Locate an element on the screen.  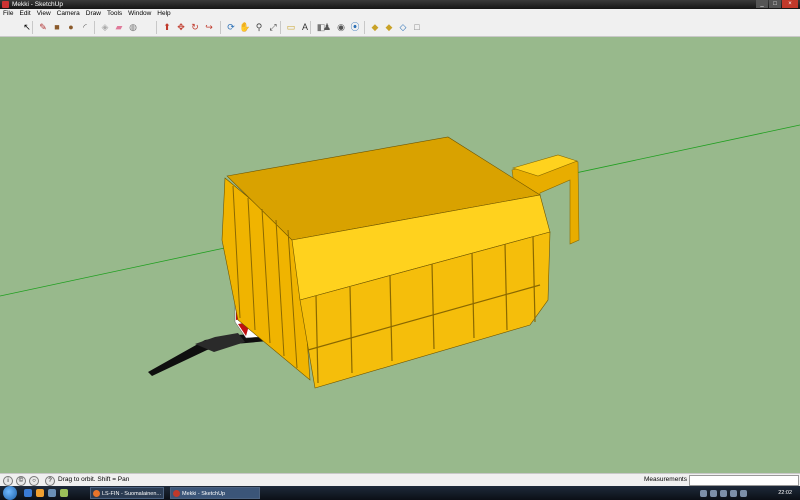
measurements-label: Measurements is located at coordinates (665, 479).